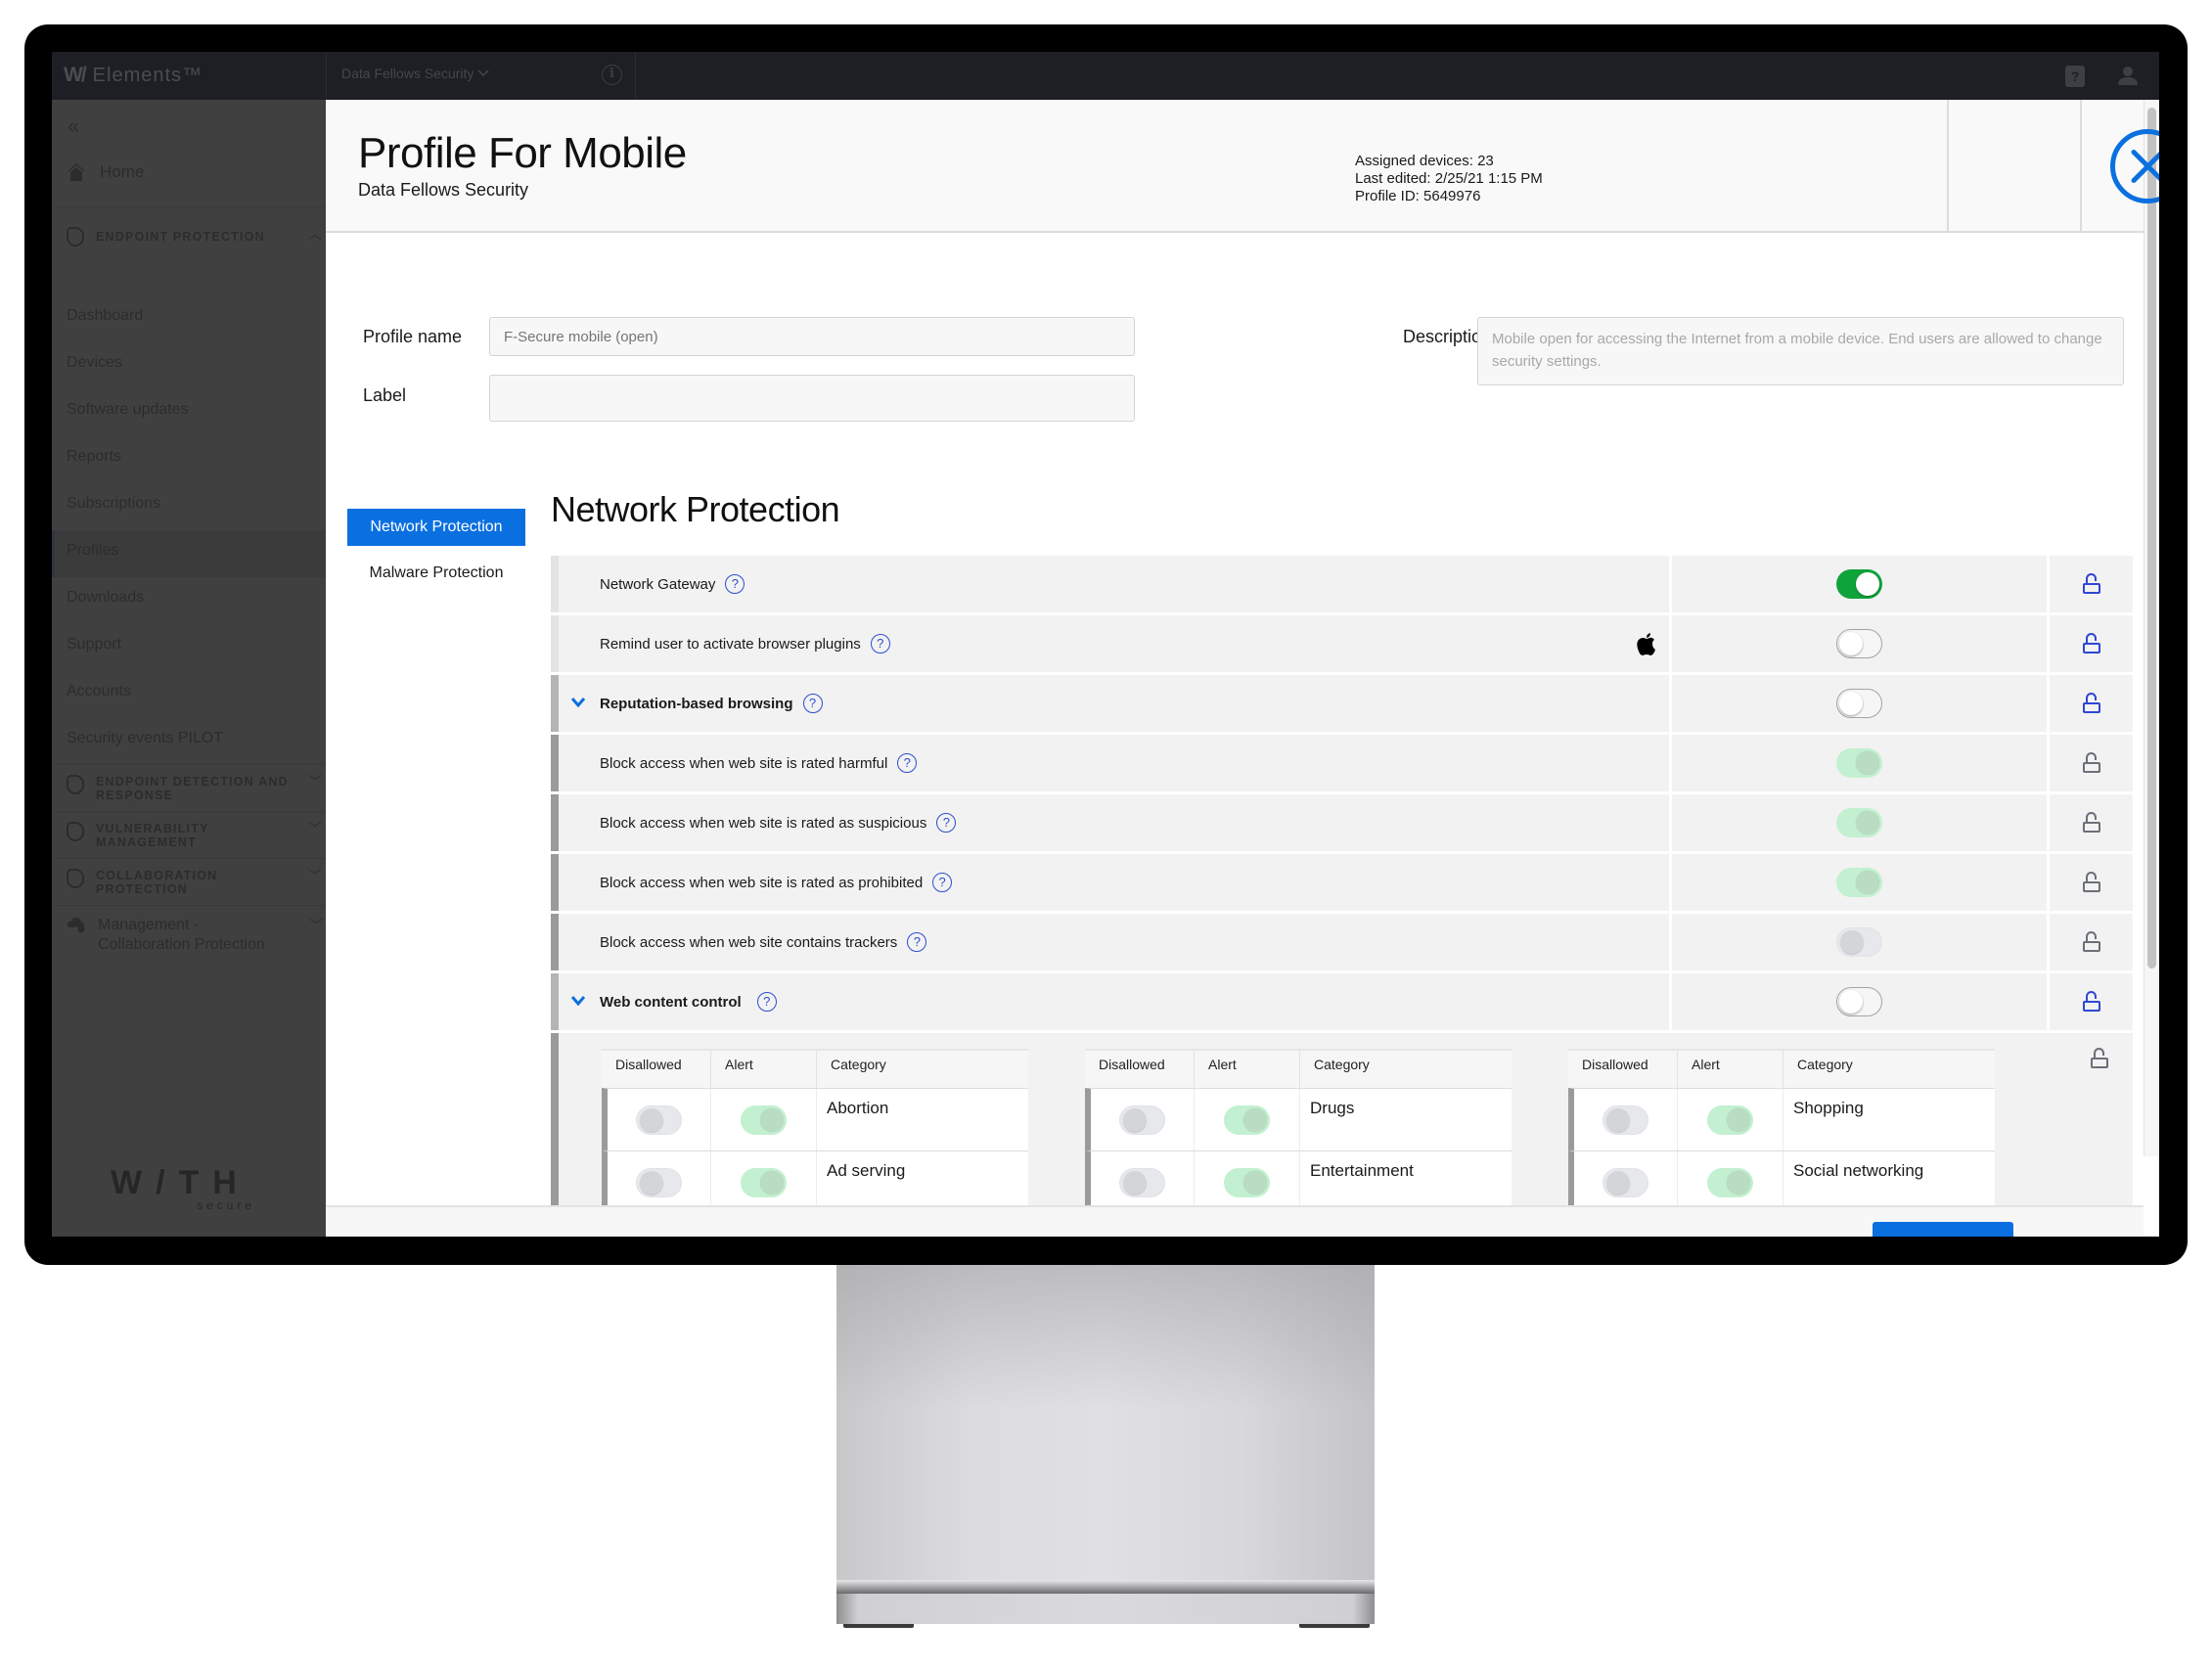  What do you see at coordinates (1859, 643) in the screenshot?
I see `remind-plugins-toggle` at bounding box center [1859, 643].